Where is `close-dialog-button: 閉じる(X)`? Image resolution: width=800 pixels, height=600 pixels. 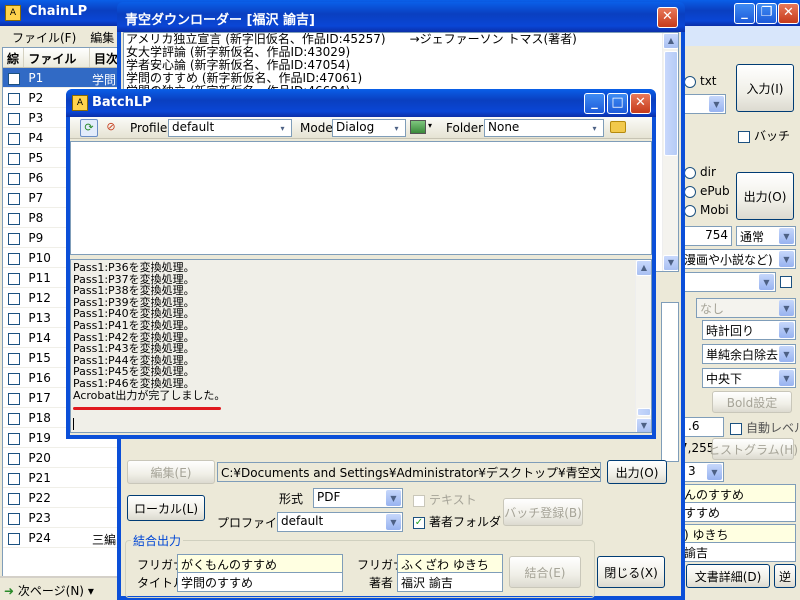
close-dialog-button: 閉じる(X) is located at coordinates (631, 572).